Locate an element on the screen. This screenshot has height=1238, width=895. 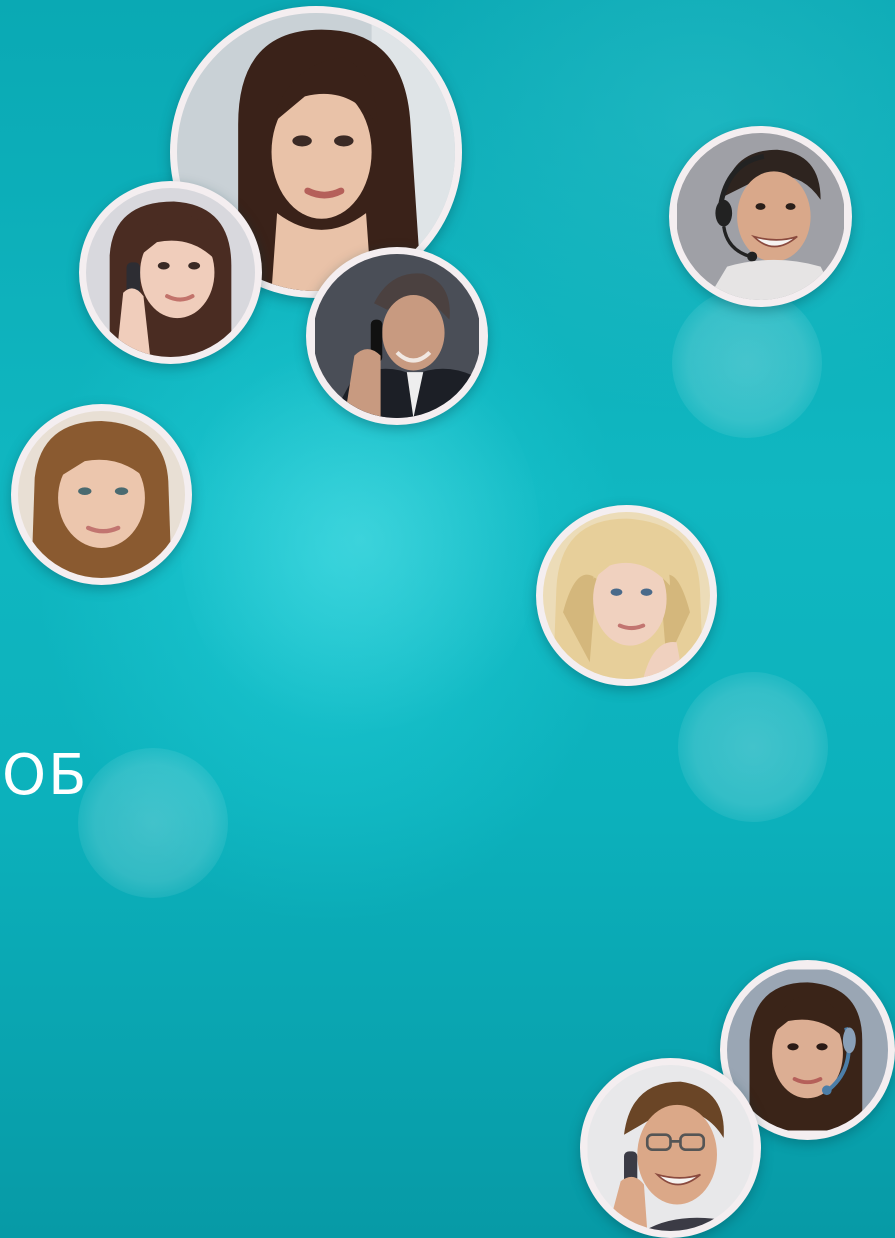
blonde-woman-photo is located at coordinates (626, 595).